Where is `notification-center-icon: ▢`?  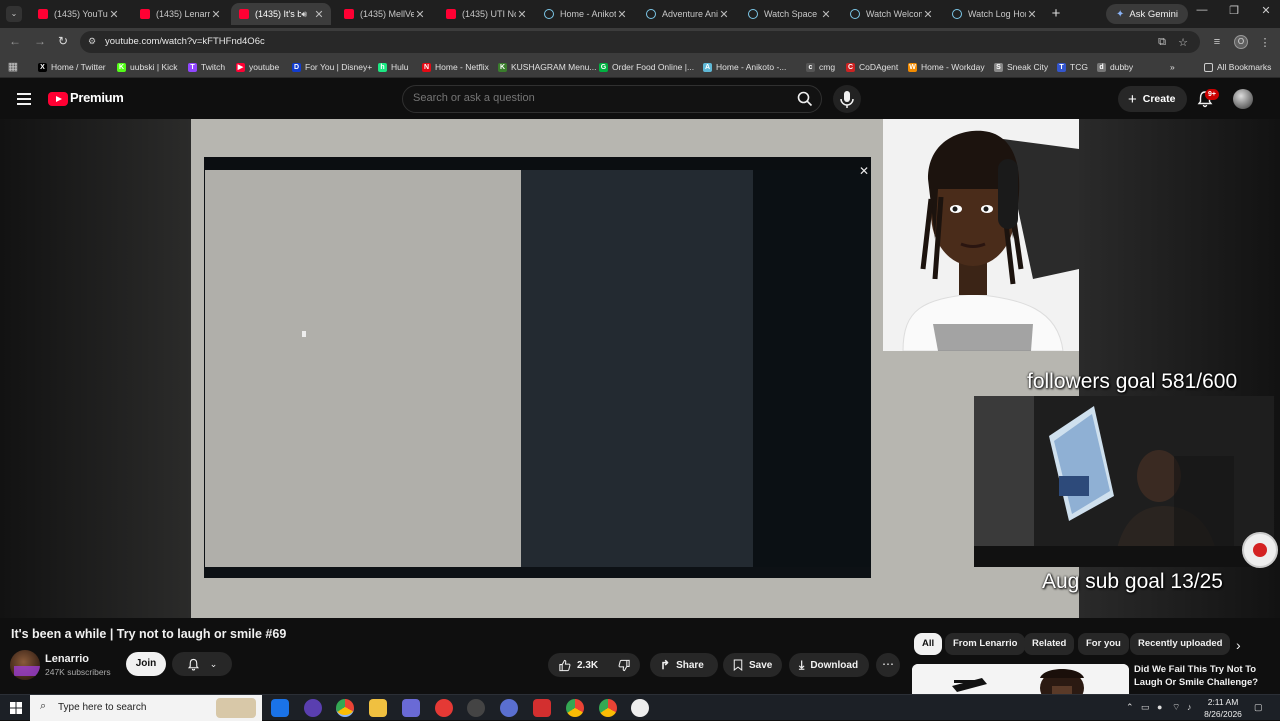
notification-center-icon: ▢ is located at coordinates (1258, 707).